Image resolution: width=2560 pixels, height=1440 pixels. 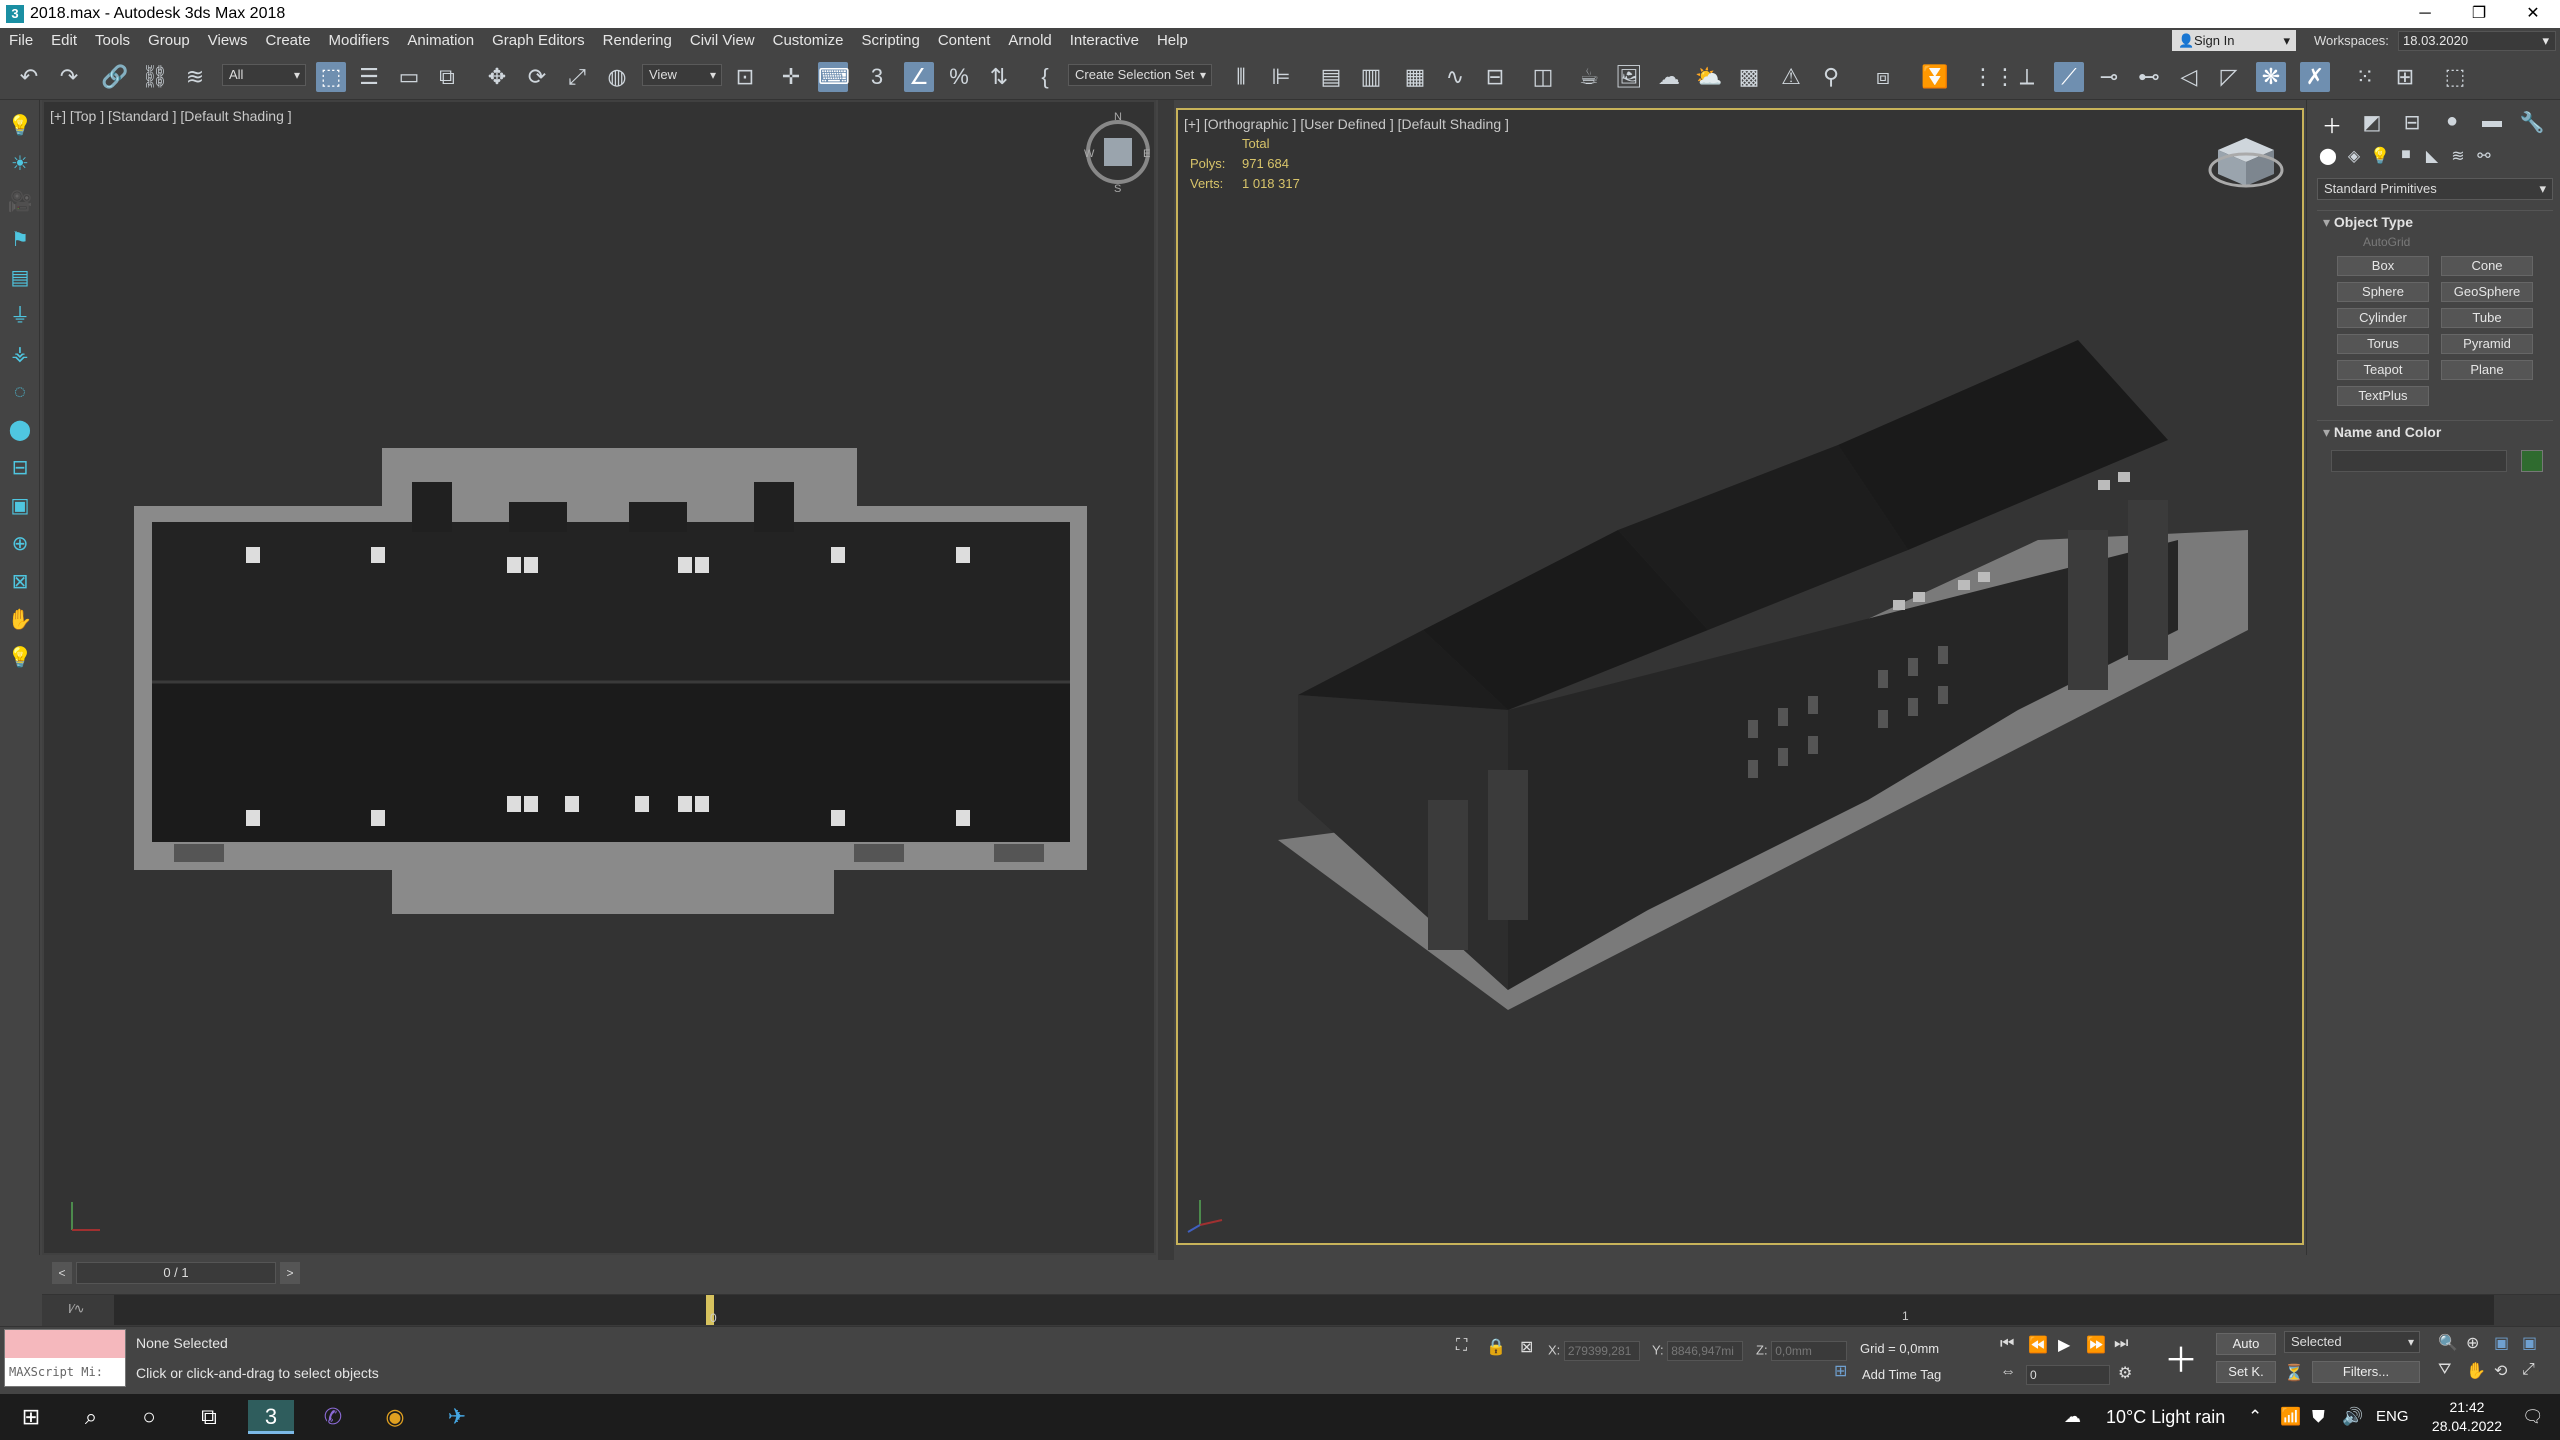 I want to click on scene-explorer-icon: ▤, so click(x=1331, y=77).